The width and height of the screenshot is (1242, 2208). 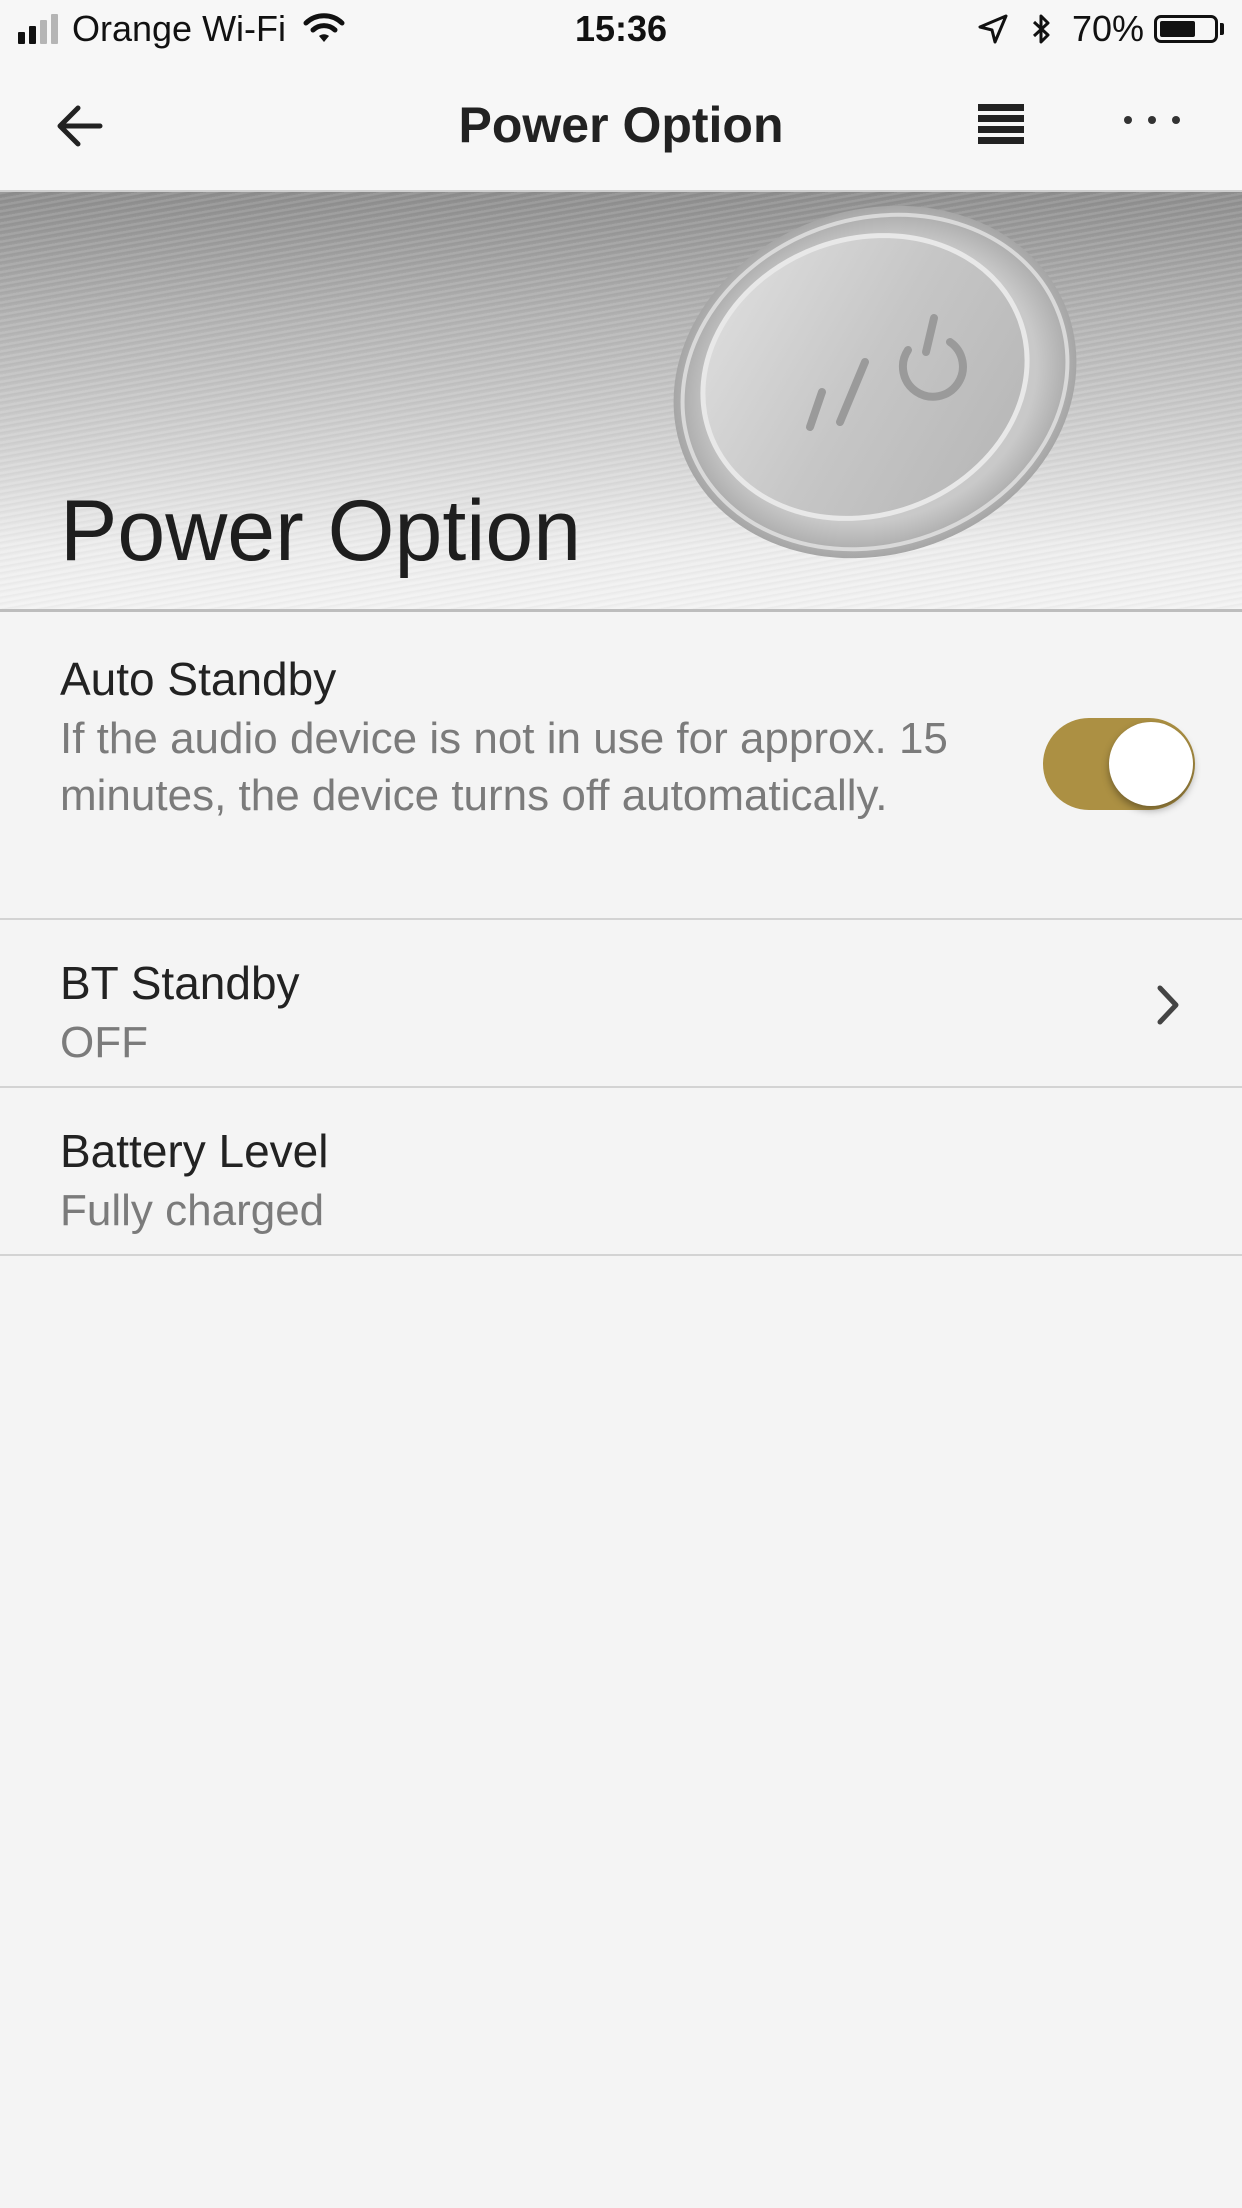 I want to click on auto-standby-toggle, so click(x=1119, y=764).